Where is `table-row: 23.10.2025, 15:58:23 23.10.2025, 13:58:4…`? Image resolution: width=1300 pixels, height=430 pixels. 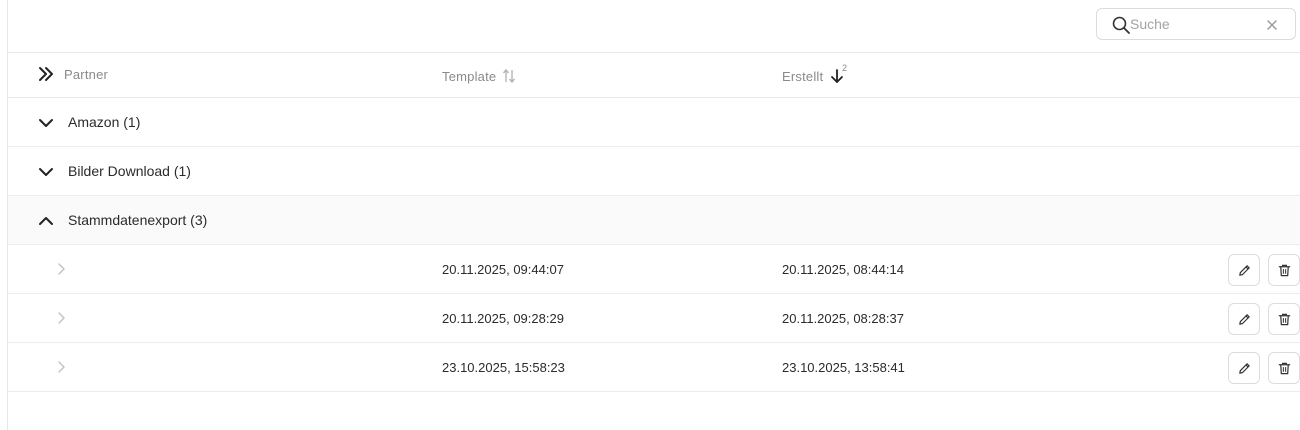 table-row: 23.10.2025, 15:58:23 23.10.2025, 13:58:4… is located at coordinates (654, 367).